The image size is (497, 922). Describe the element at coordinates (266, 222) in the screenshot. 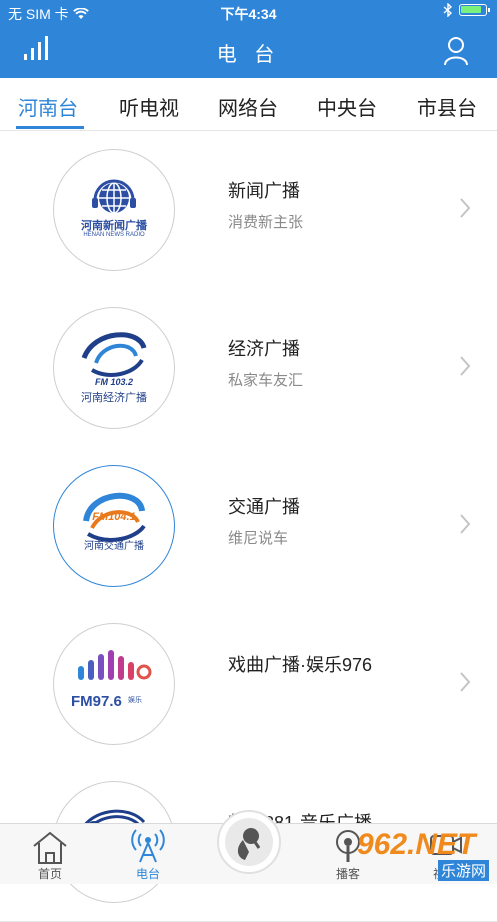

I see `station-desc: 消费新主张` at that location.